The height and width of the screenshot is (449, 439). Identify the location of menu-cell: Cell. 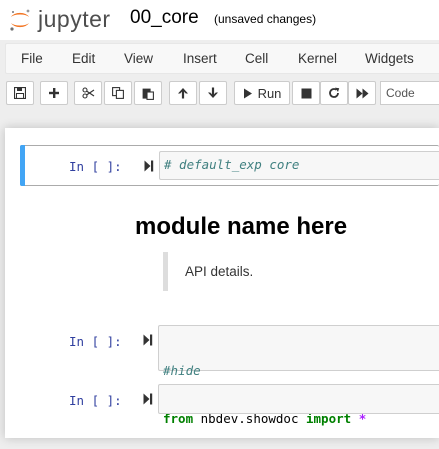
(256, 58).